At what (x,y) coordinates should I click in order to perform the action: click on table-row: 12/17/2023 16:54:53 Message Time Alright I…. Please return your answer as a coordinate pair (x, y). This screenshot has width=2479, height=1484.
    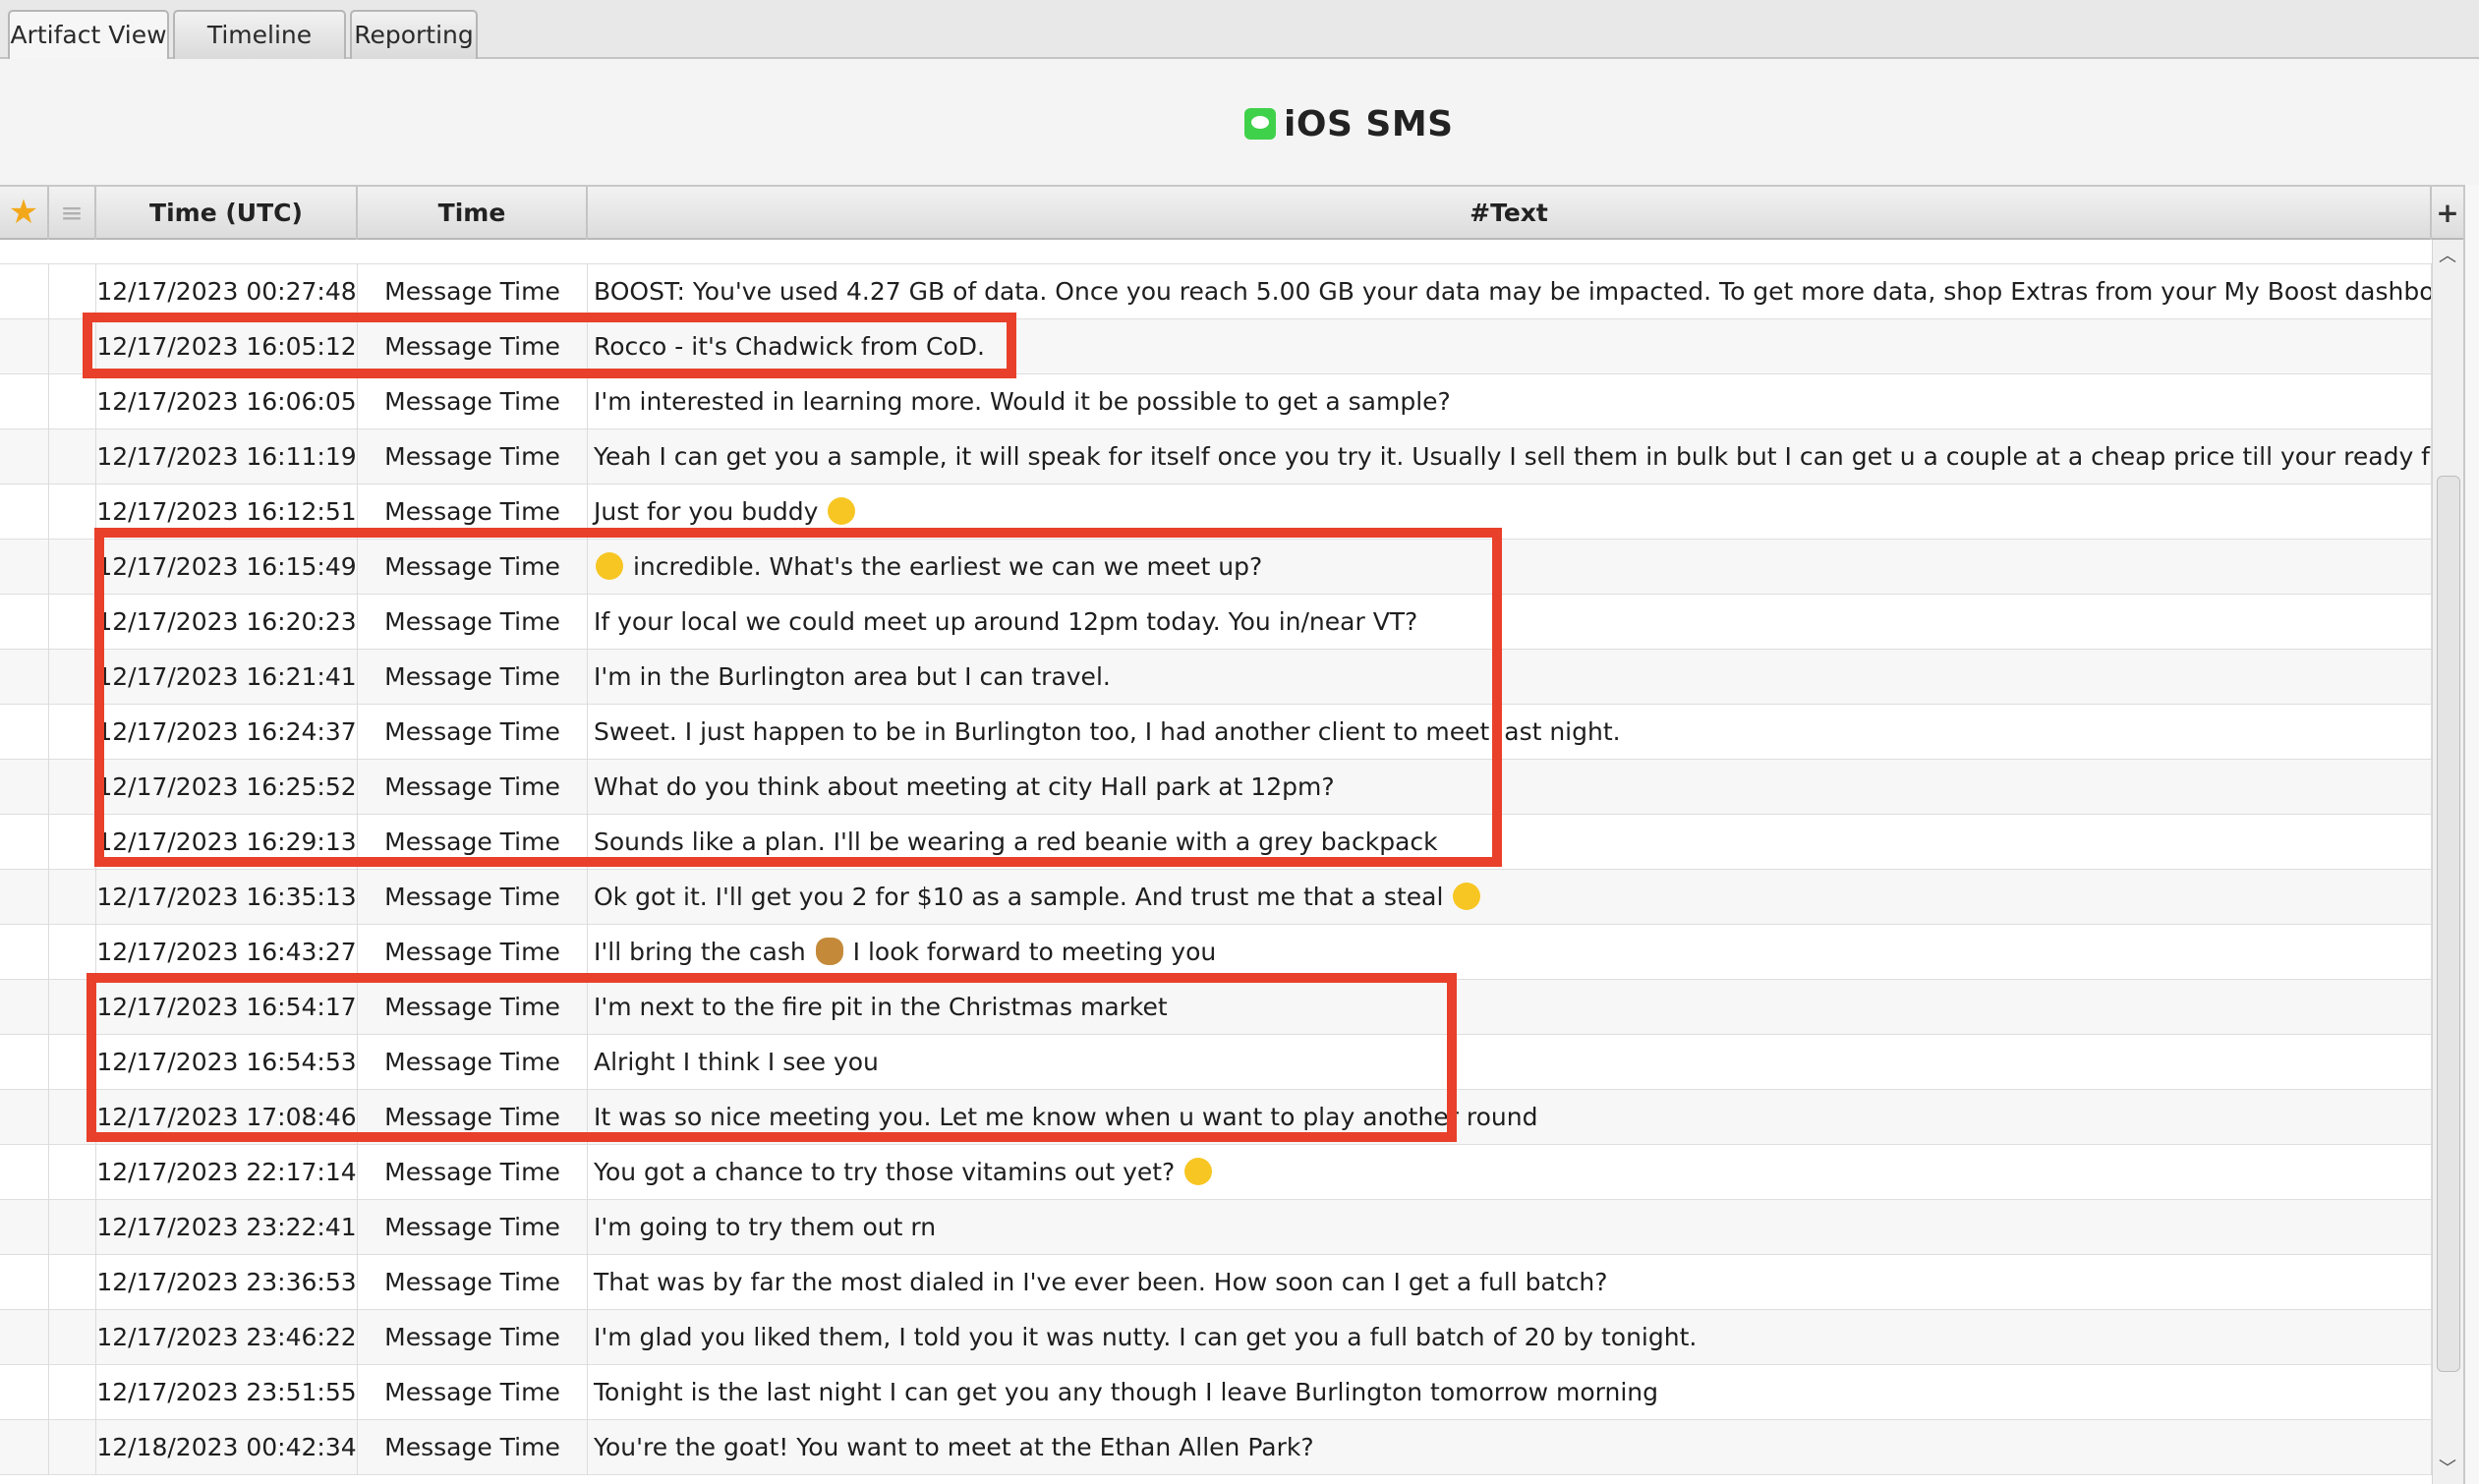
    Looking at the image, I should click on (1216, 1062).